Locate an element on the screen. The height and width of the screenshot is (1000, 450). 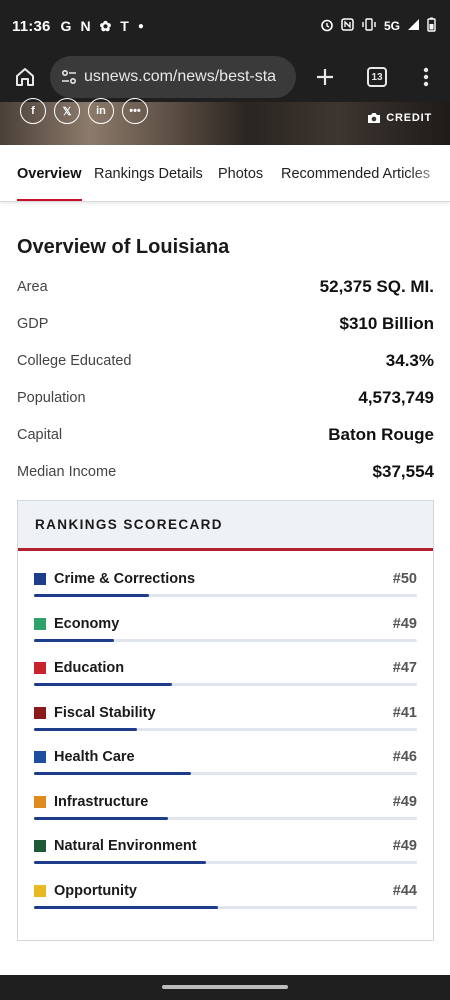
scorecard-item: Opportunity #44 is located at coordinates (225, 901).